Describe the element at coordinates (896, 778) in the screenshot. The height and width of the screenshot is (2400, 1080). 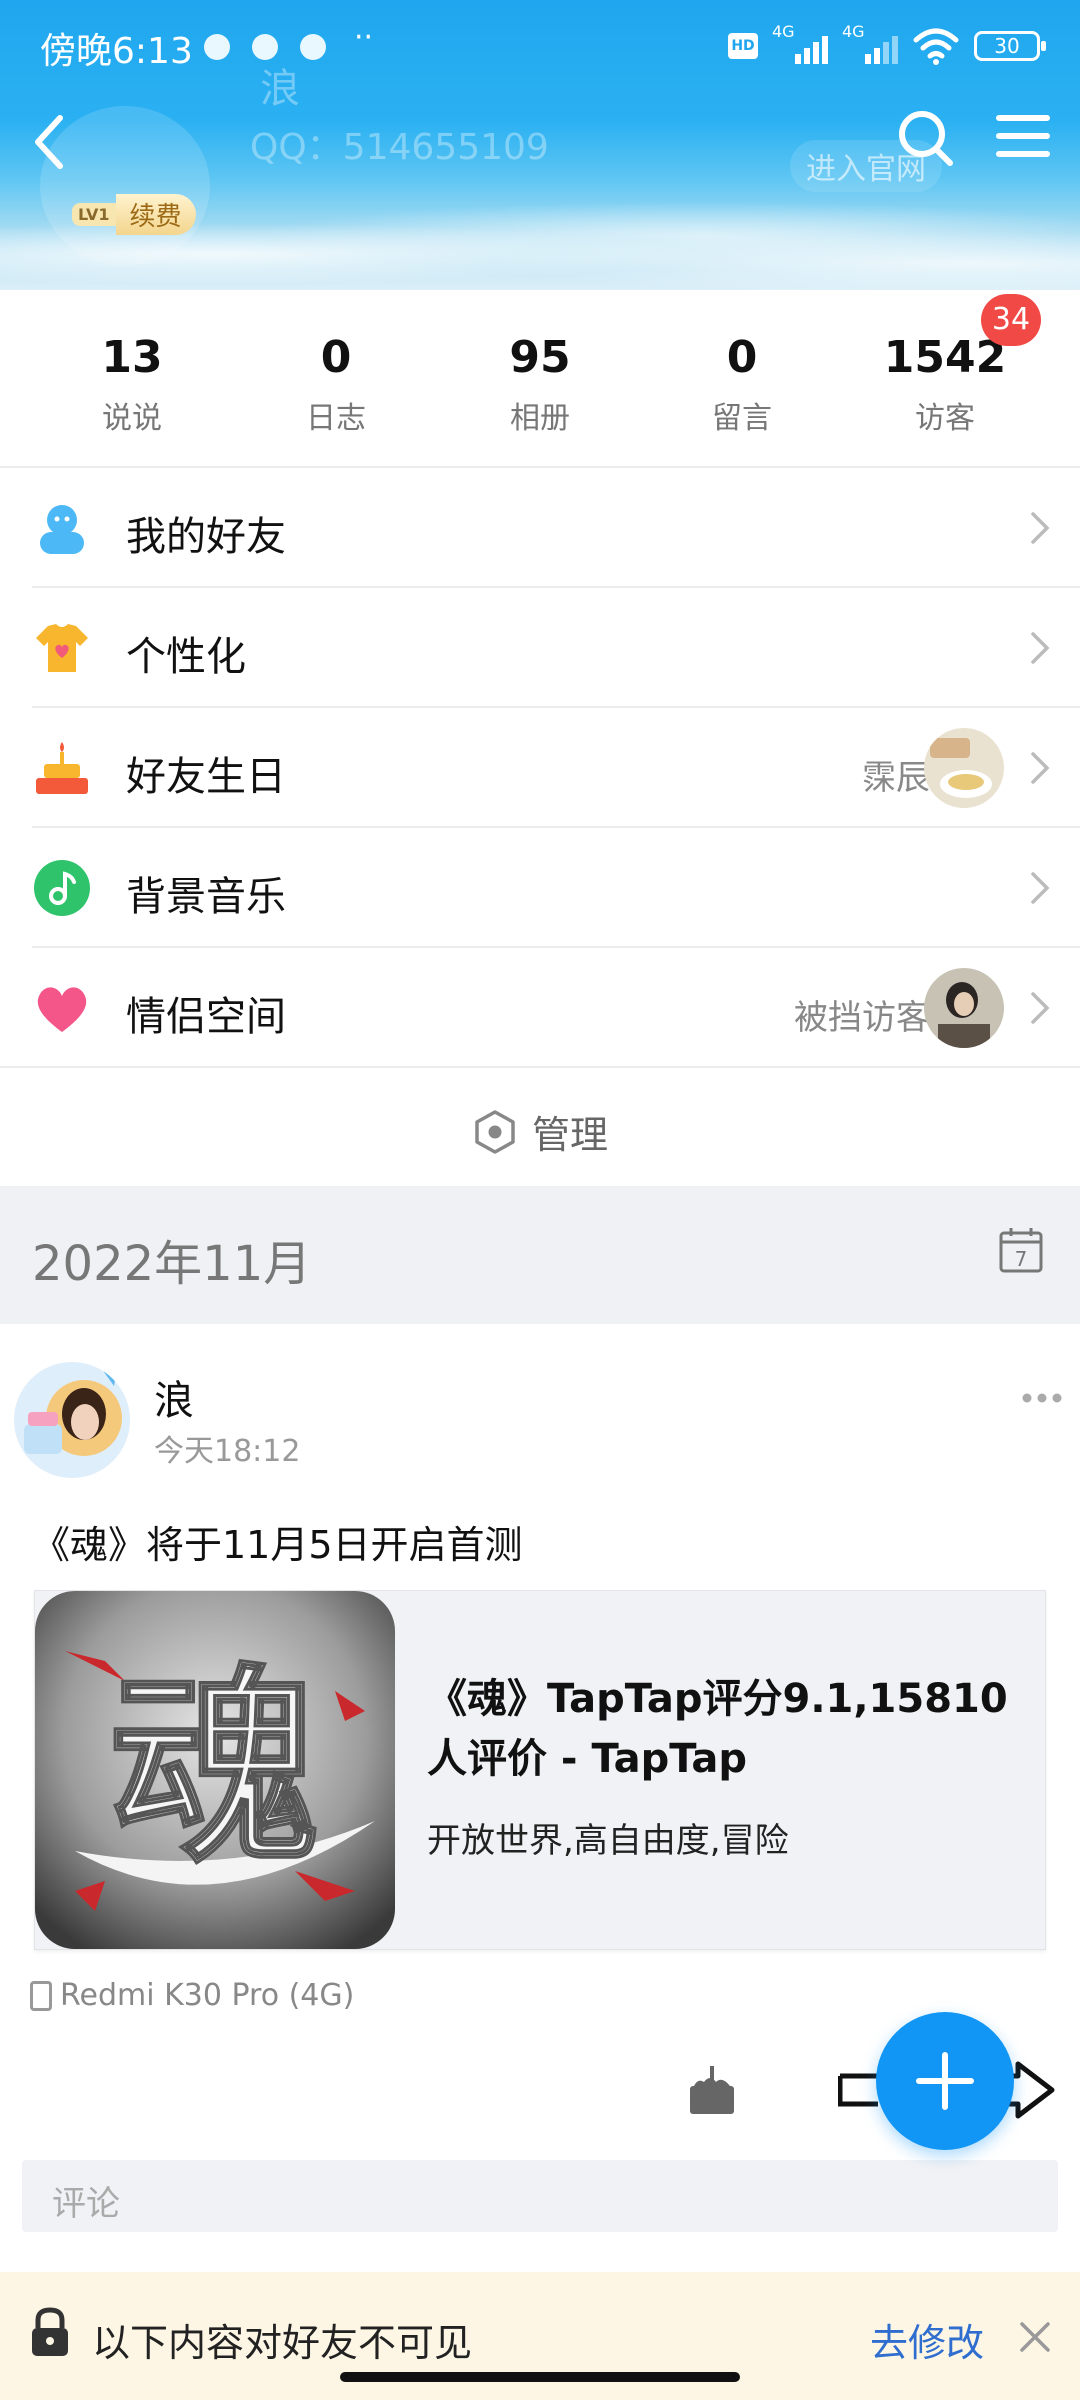
I see `birthday-friend-name: 霂辰` at that location.